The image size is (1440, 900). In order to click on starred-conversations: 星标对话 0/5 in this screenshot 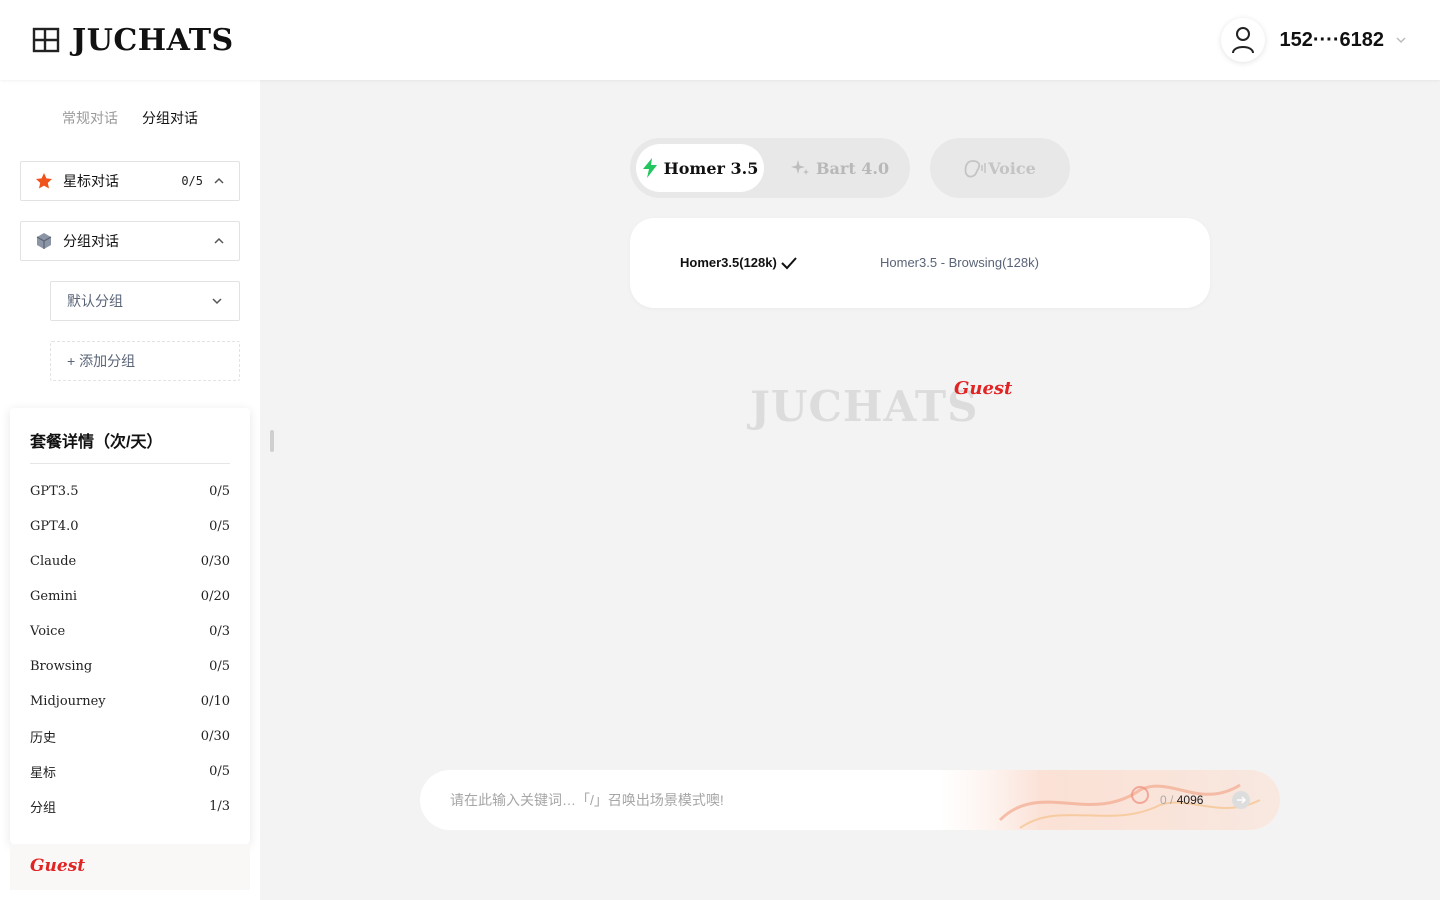, I will do `click(130, 181)`.